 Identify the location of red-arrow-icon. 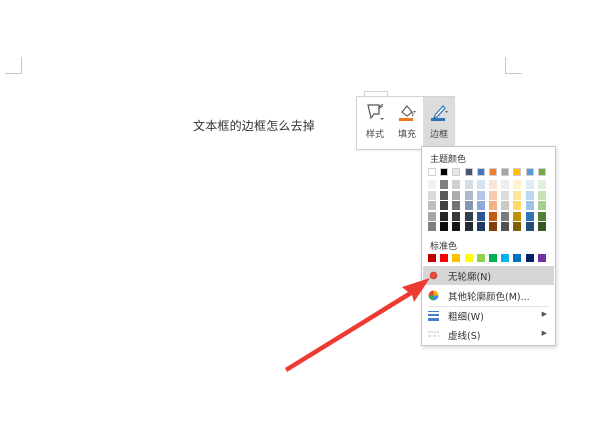
(357, 325).